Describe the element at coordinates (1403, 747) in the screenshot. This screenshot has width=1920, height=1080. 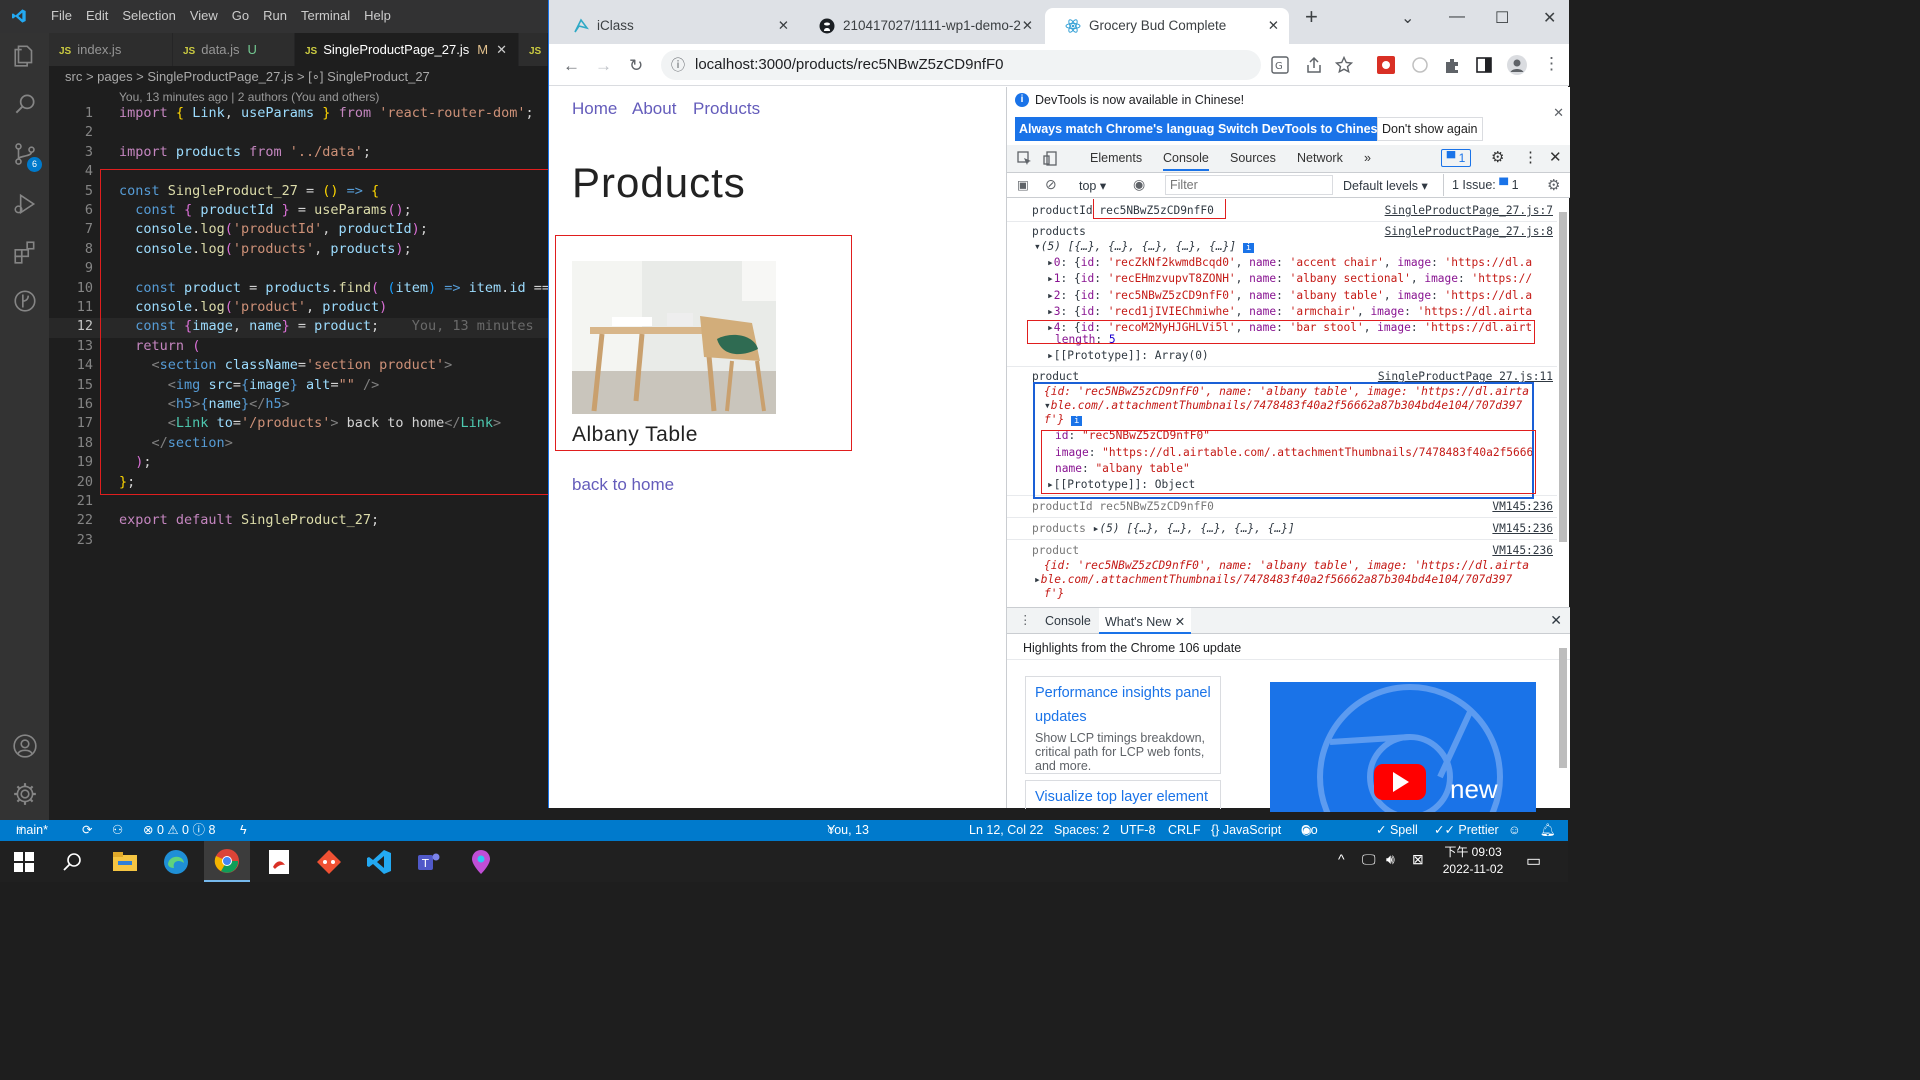
I see `whats-new-video-thumbnail: new` at that location.